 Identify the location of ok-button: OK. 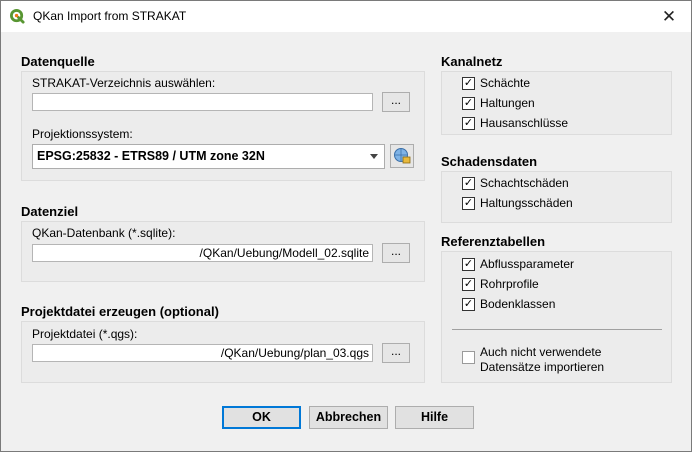
(261, 417).